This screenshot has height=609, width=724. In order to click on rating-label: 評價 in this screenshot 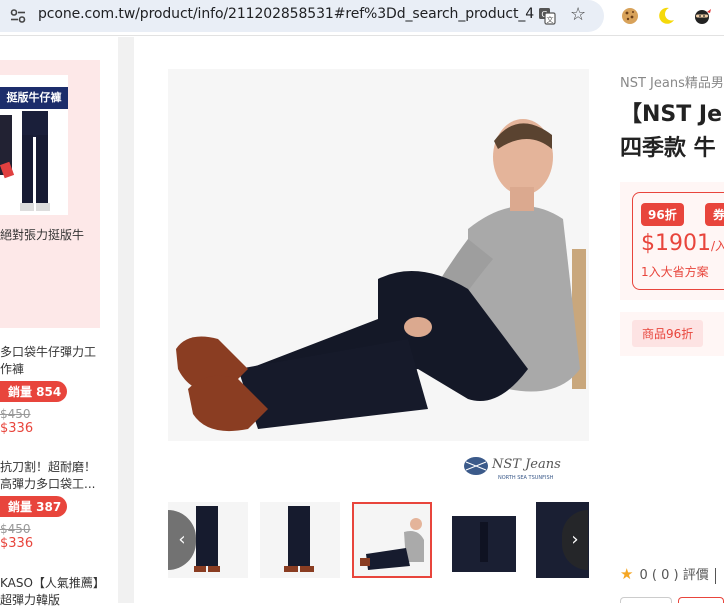, I will do `click(695, 575)`.